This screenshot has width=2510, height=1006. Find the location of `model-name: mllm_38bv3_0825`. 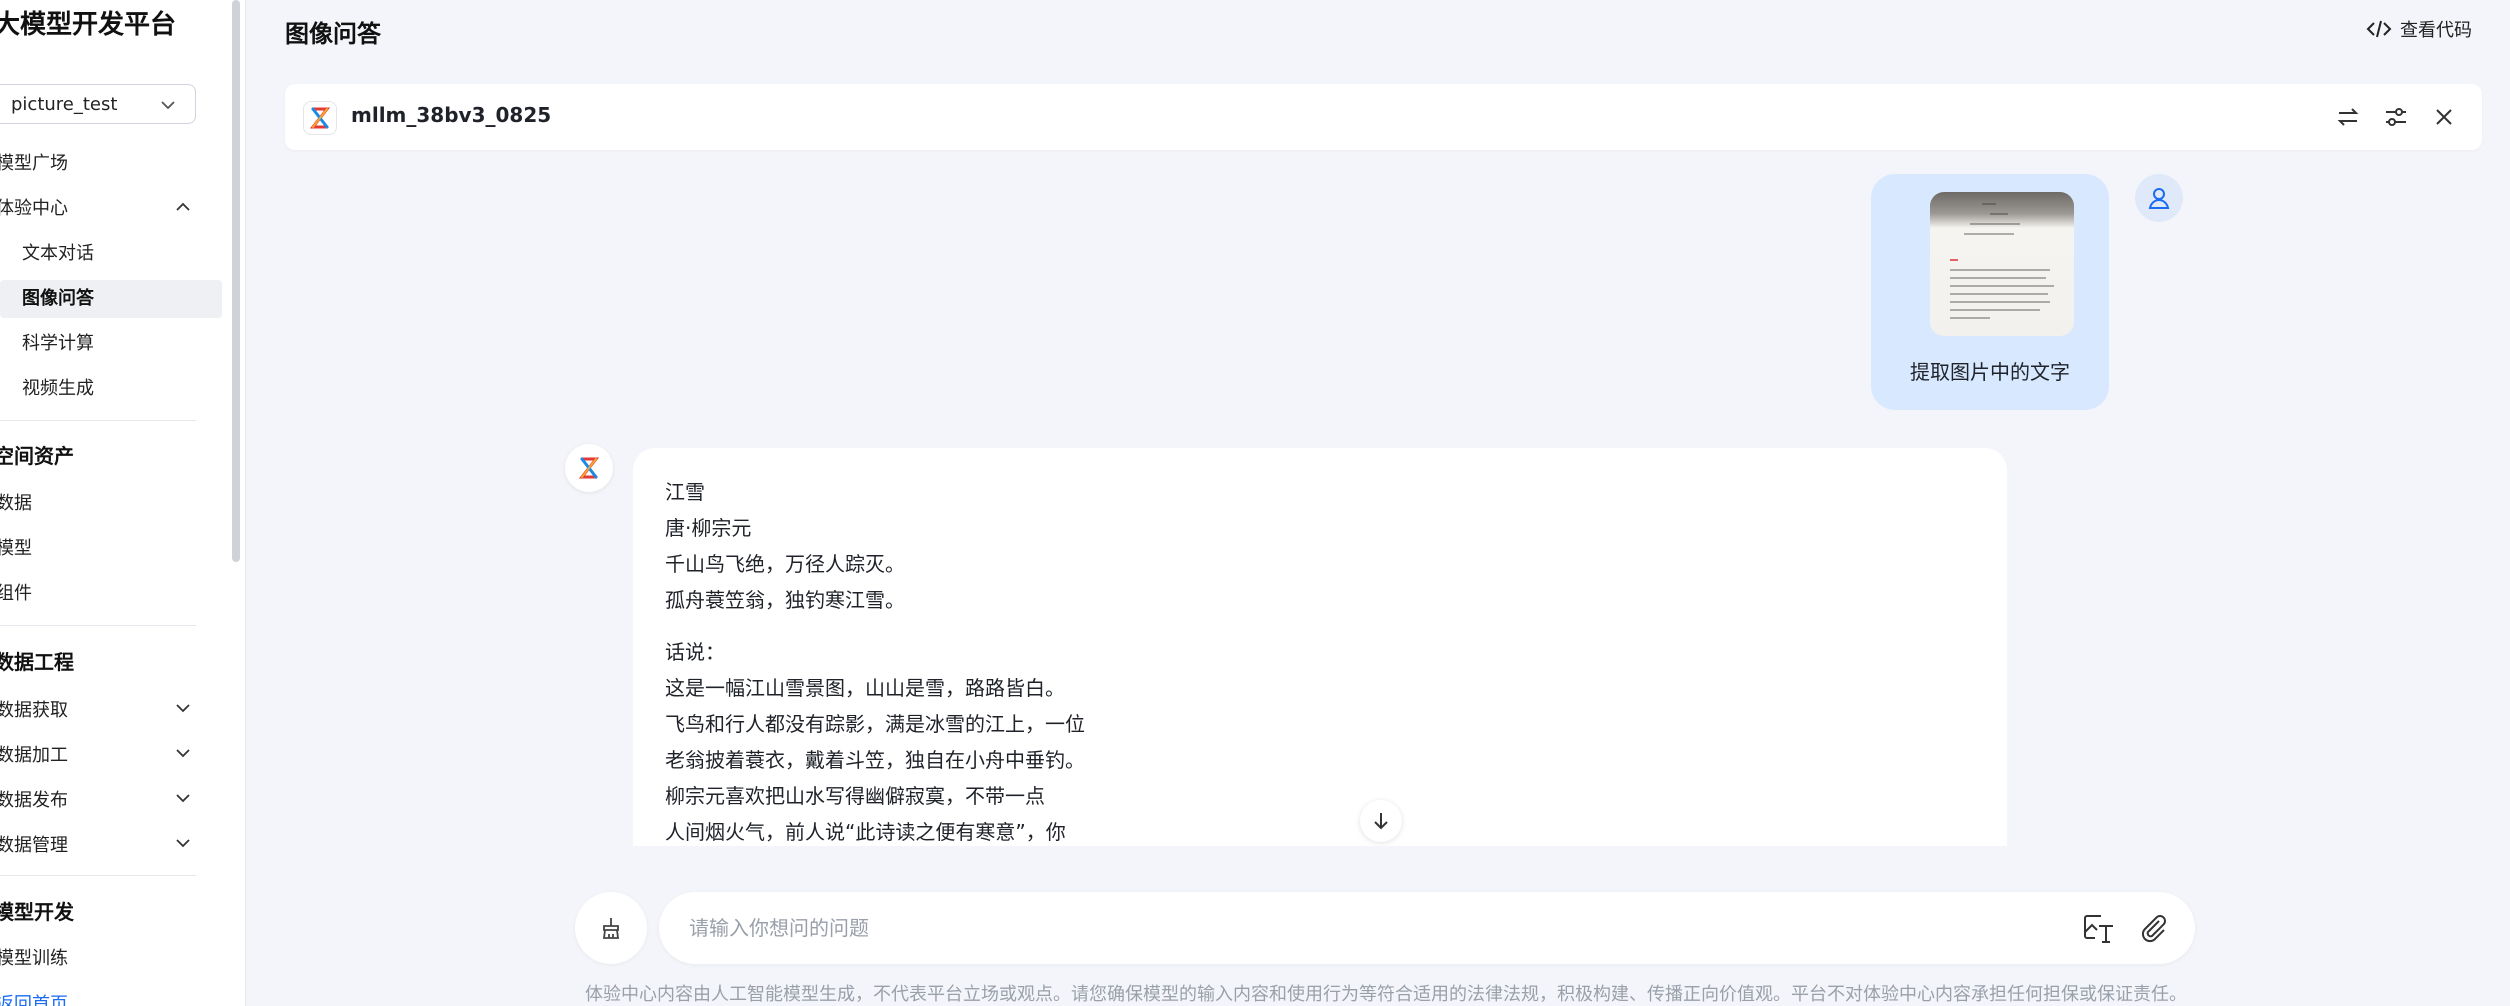

model-name: mllm_38bv3_0825 is located at coordinates (451, 115).